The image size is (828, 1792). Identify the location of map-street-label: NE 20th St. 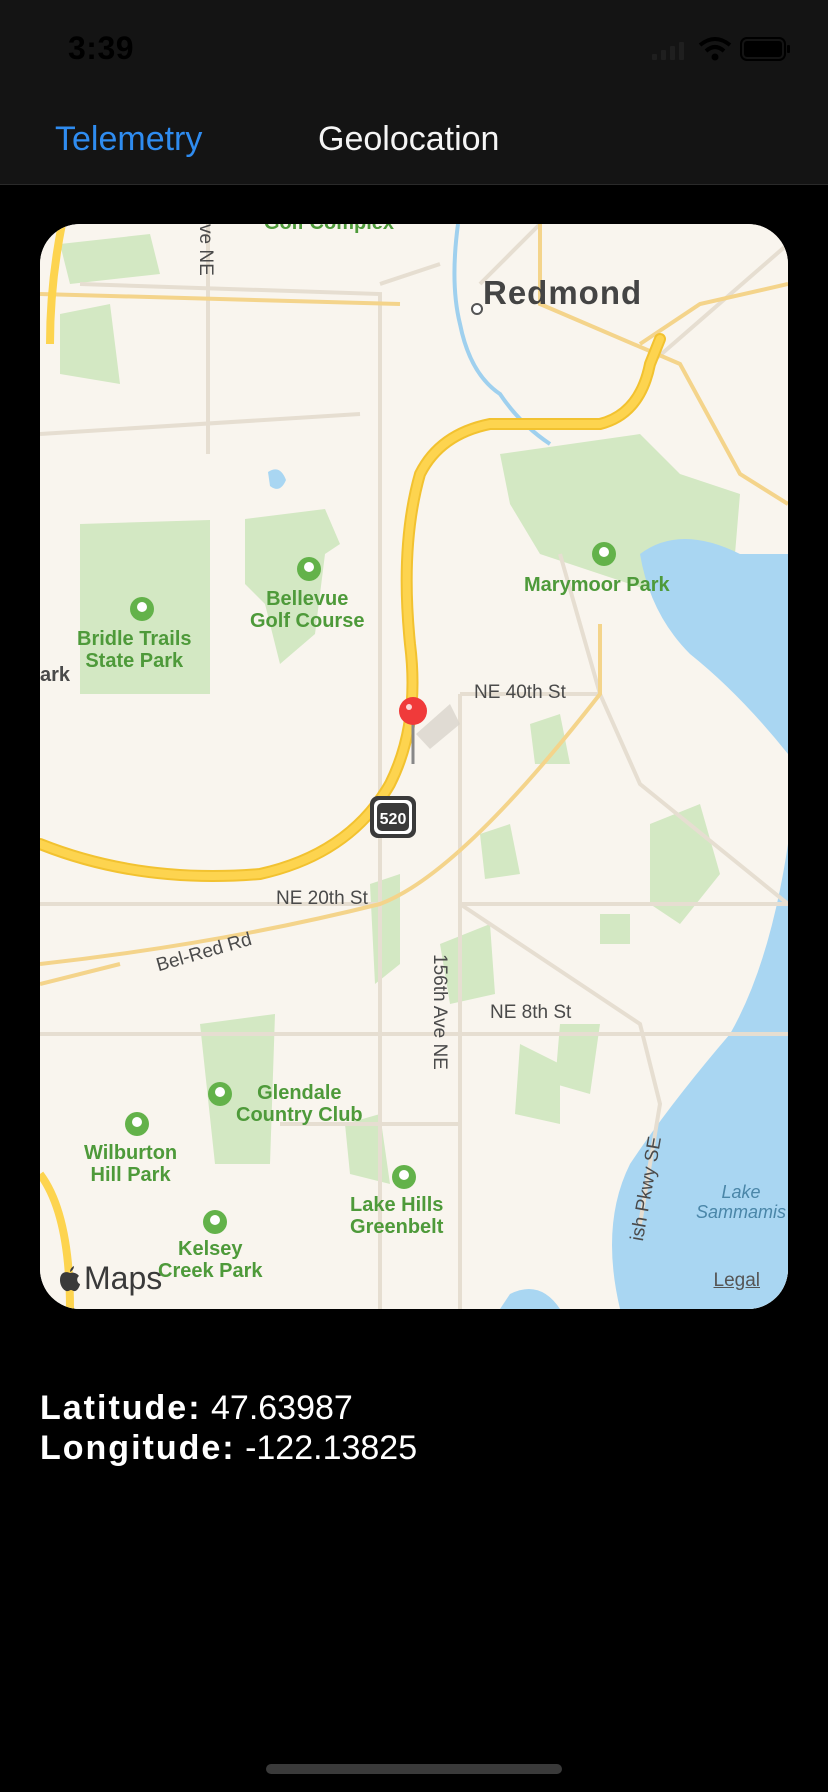
(322, 898).